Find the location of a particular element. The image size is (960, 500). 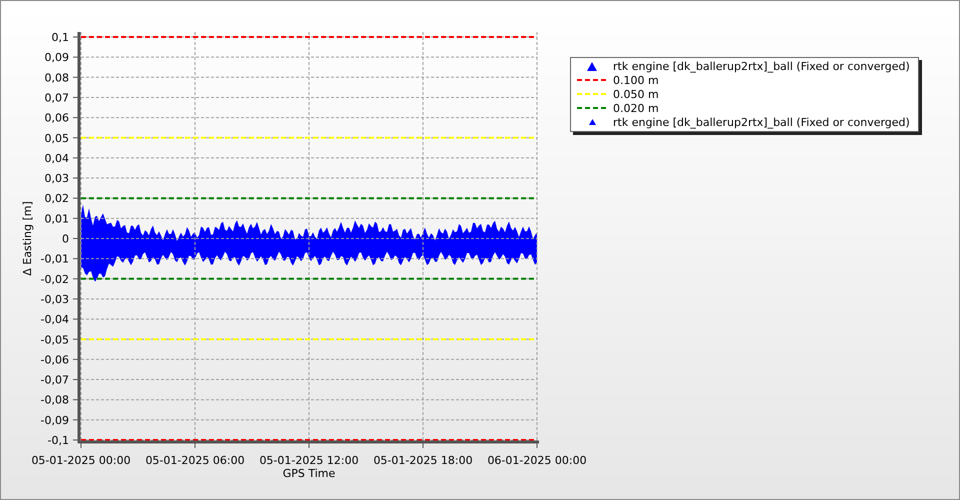

x-tick-label: 05-01-2025 00:00 is located at coordinates (81, 460).